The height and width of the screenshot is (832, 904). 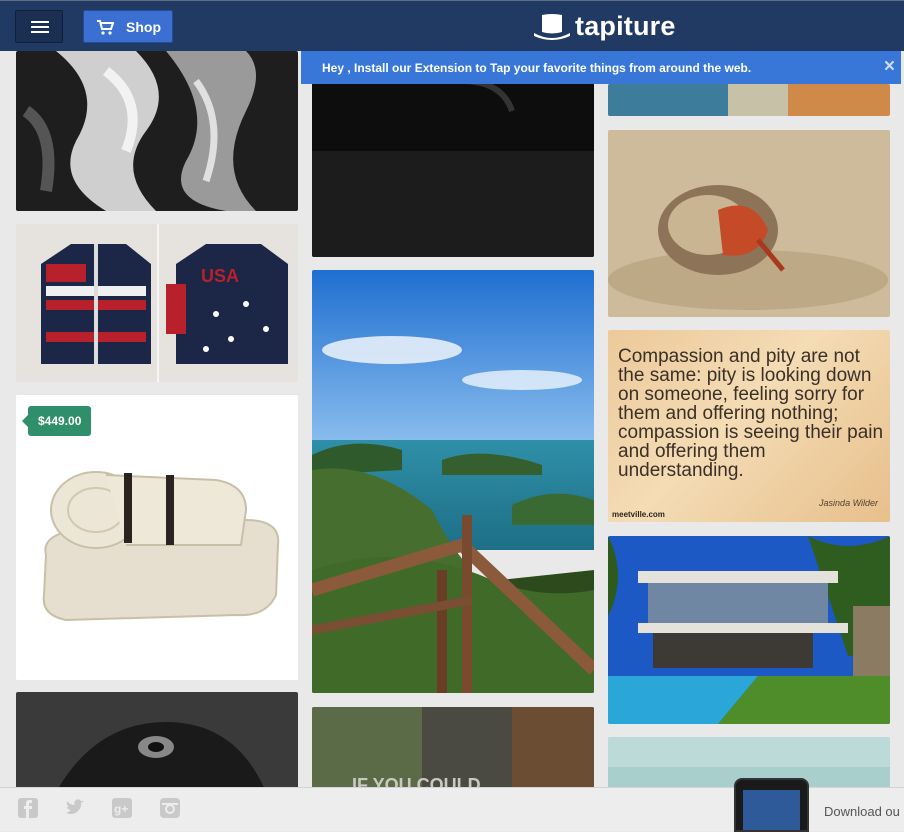 I want to click on price-tag: $449.00, so click(x=56, y=421).